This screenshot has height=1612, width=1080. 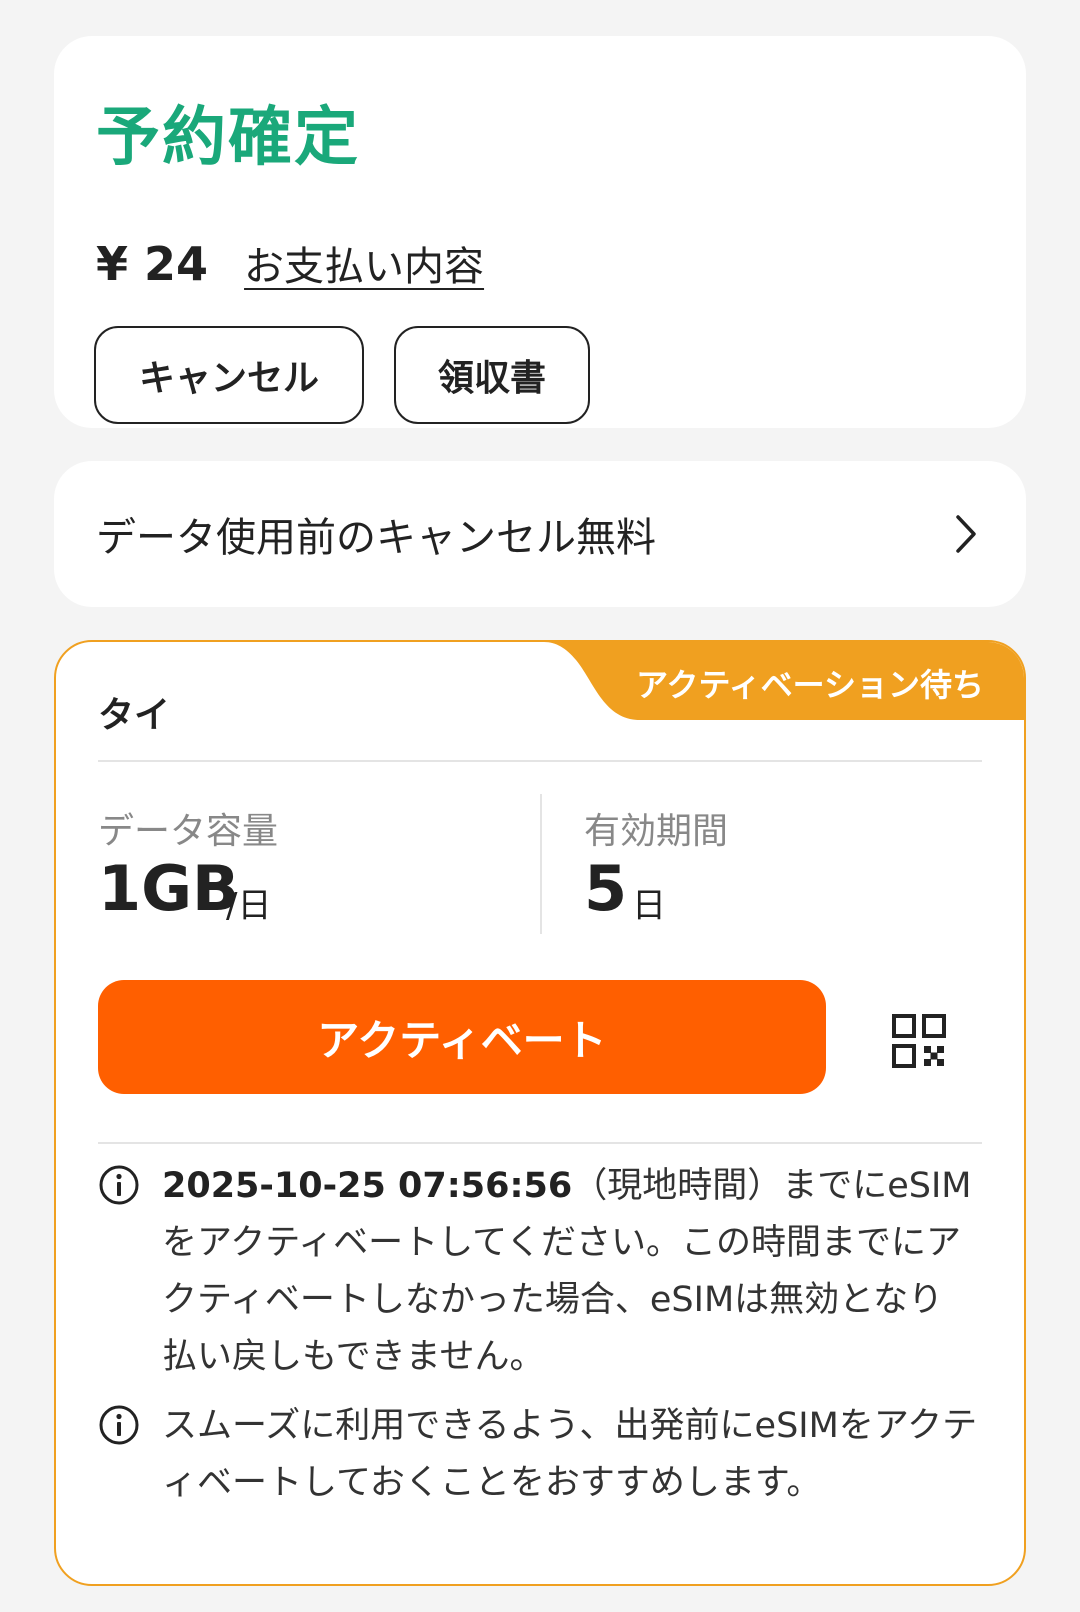 What do you see at coordinates (462, 1037) in the screenshot?
I see `activate-button: アクティベート` at bounding box center [462, 1037].